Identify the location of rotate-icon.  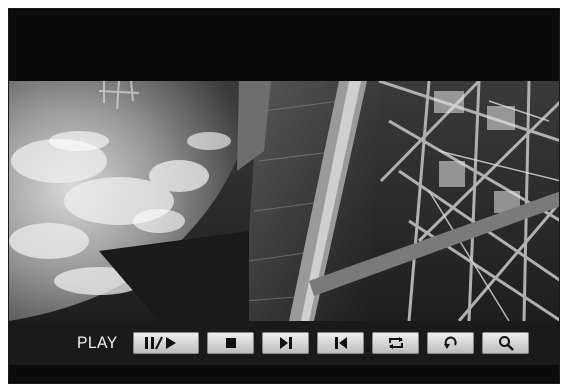
(450, 342).